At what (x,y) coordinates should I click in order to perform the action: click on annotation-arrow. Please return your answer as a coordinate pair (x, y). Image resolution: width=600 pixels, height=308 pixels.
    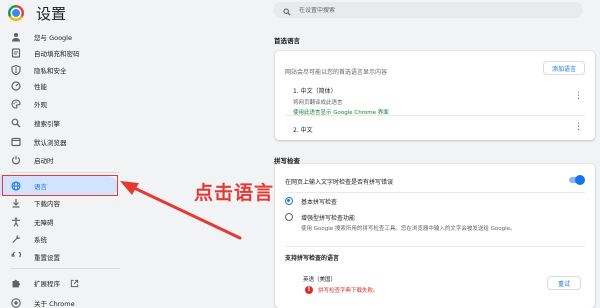
    Looking at the image, I should click on (181, 210).